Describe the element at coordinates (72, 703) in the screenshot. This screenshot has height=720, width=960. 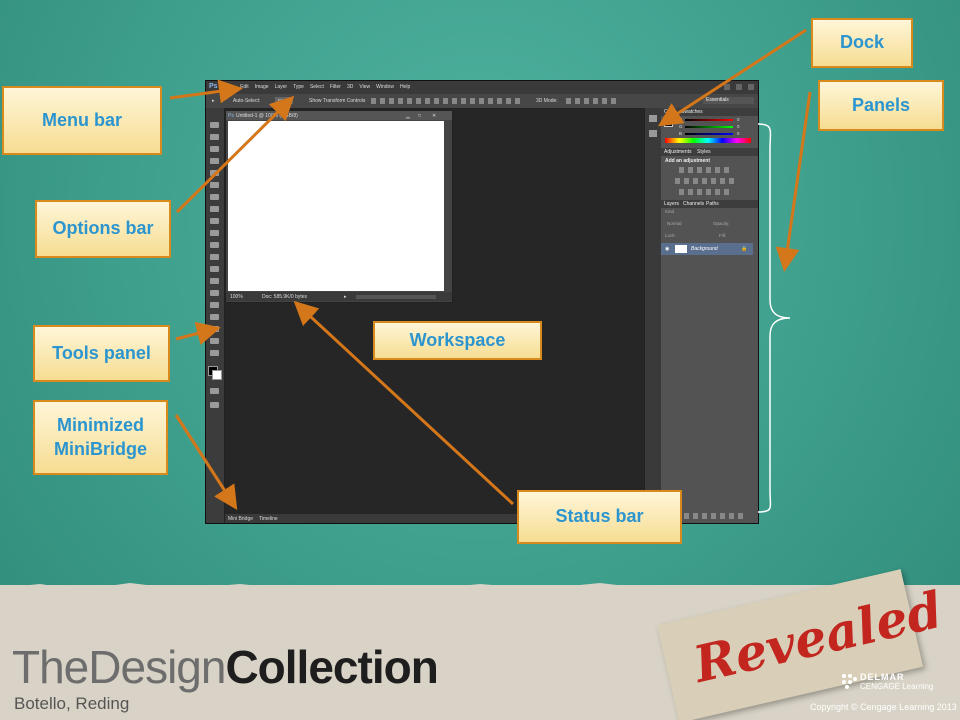
I see `authors: Botello, Reding` at that location.